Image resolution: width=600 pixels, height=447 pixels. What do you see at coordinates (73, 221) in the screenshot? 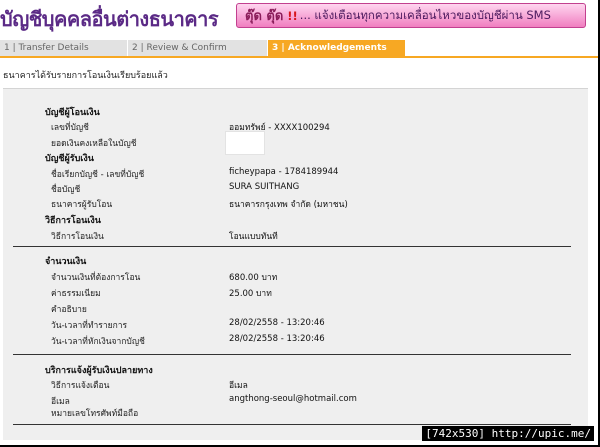
I see `method-title: วิธีการโอนเงิน` at bounding box center [73, 221].